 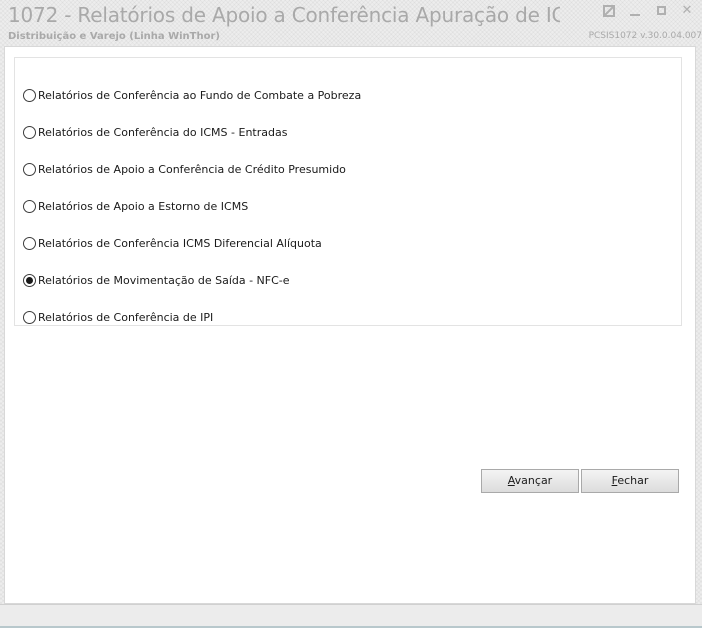 I want to click on option-label: Relatórios de Apoio a Estorno de ICMS, so click(x=143, y=206).